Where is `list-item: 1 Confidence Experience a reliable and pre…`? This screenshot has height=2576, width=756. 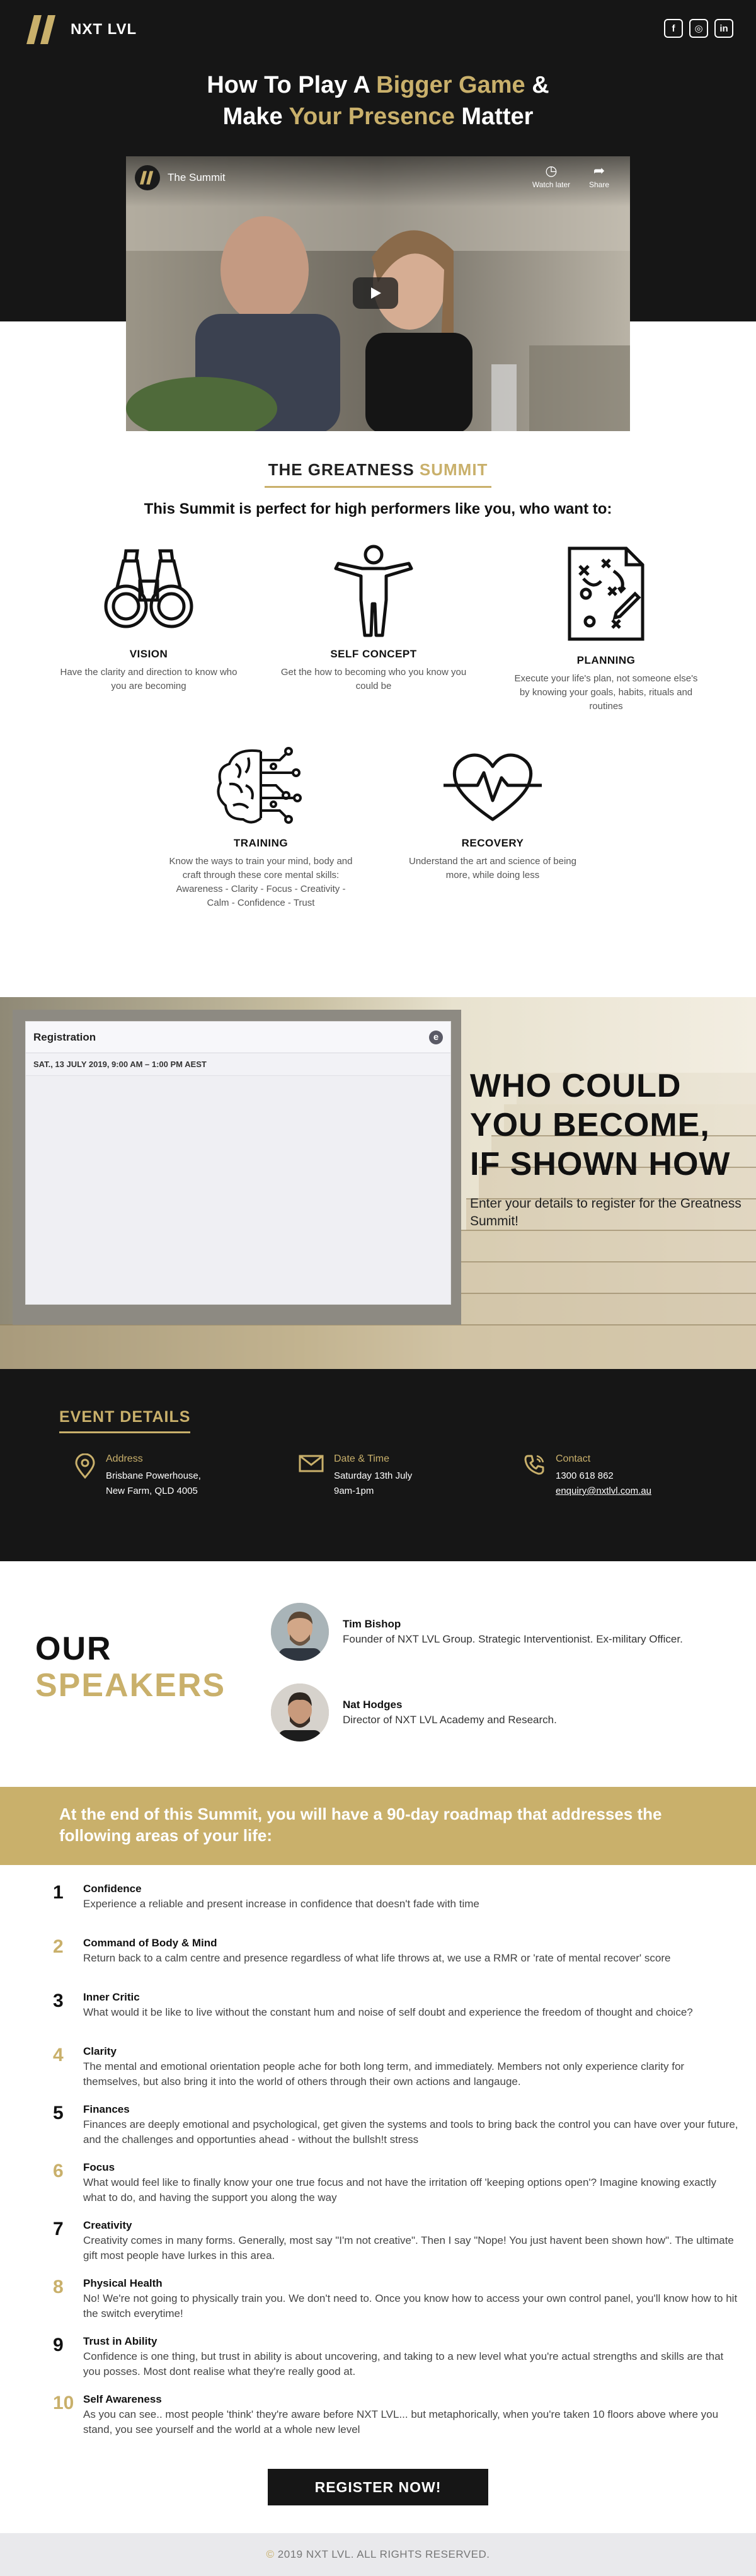 list-item: 1 Confidence Experience a reliable and pre… is located at coordinates (378, 1902).